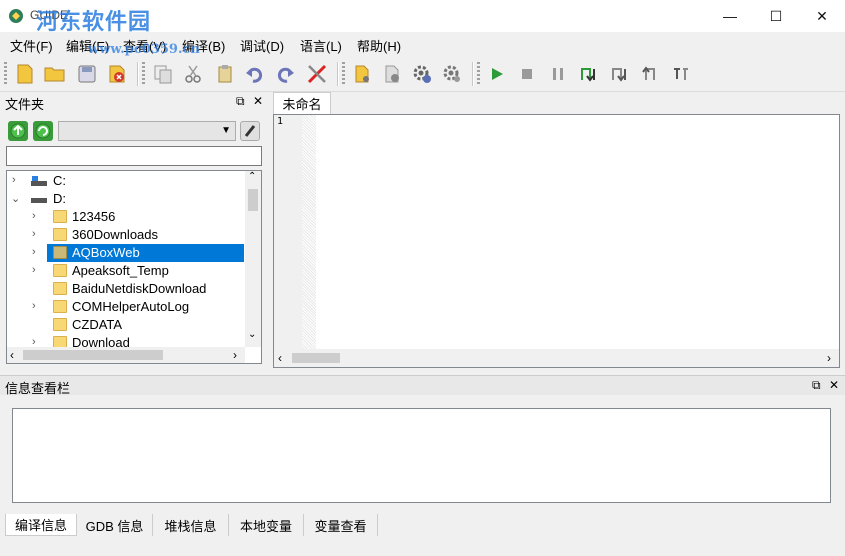  I want to click on tree-item-label: D:, so click(59, 198).